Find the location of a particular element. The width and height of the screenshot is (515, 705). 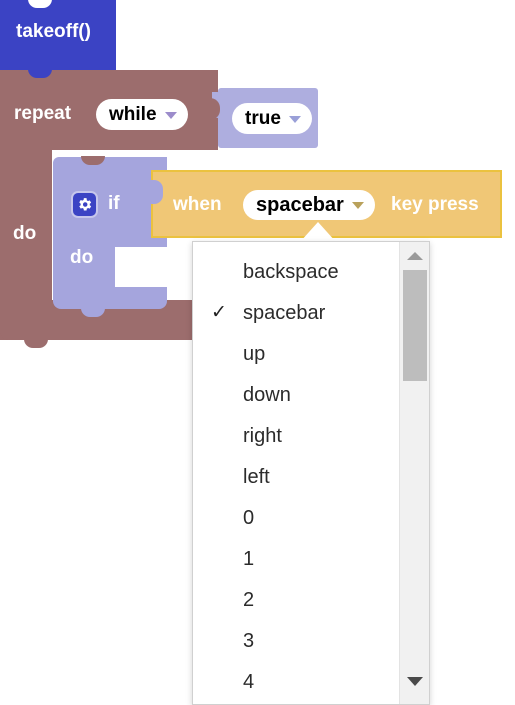

dropdown-item-label: spacebar is located at coordinates (284, 312).